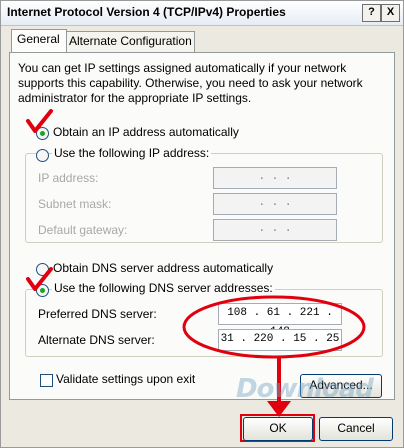  I want to click on use-following-ip-label: Use the following IP address:, so click(132, 153).